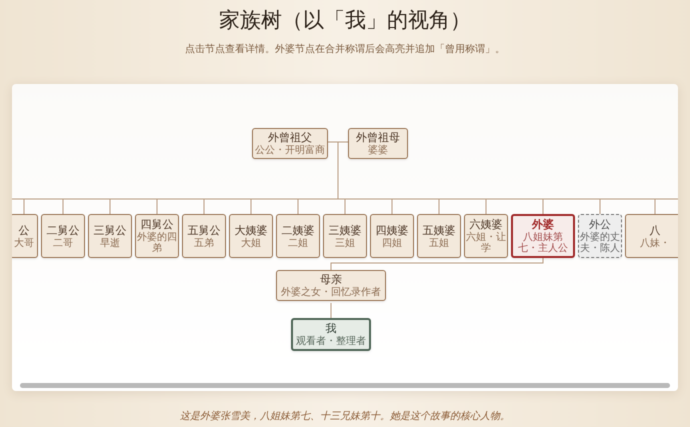 This screenshot has width=690, height=427. What do you see at coordinates (345, 385) in the screenshot?
I see `scrollbar` at bounding box center [345, 385].